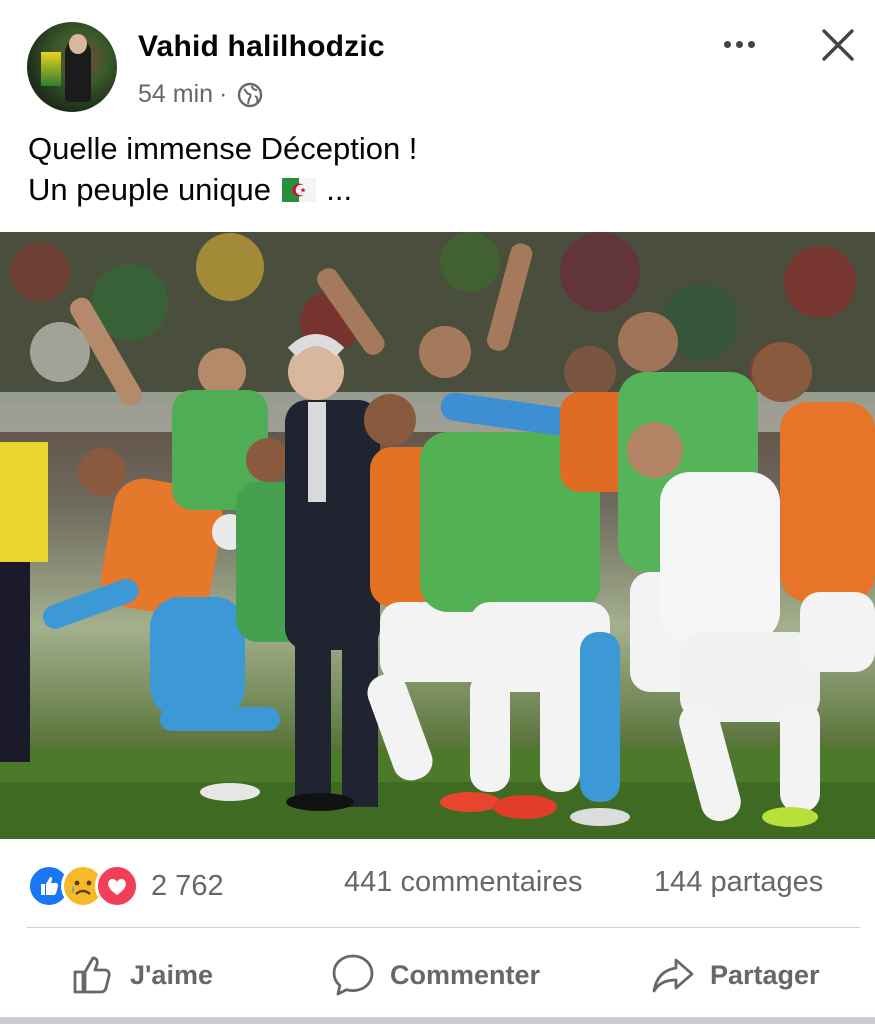 This screenshot has width=875, height=1024. Describe the element at coordinates (673, 975) in the screenshot. I see `share-icon` at that location.